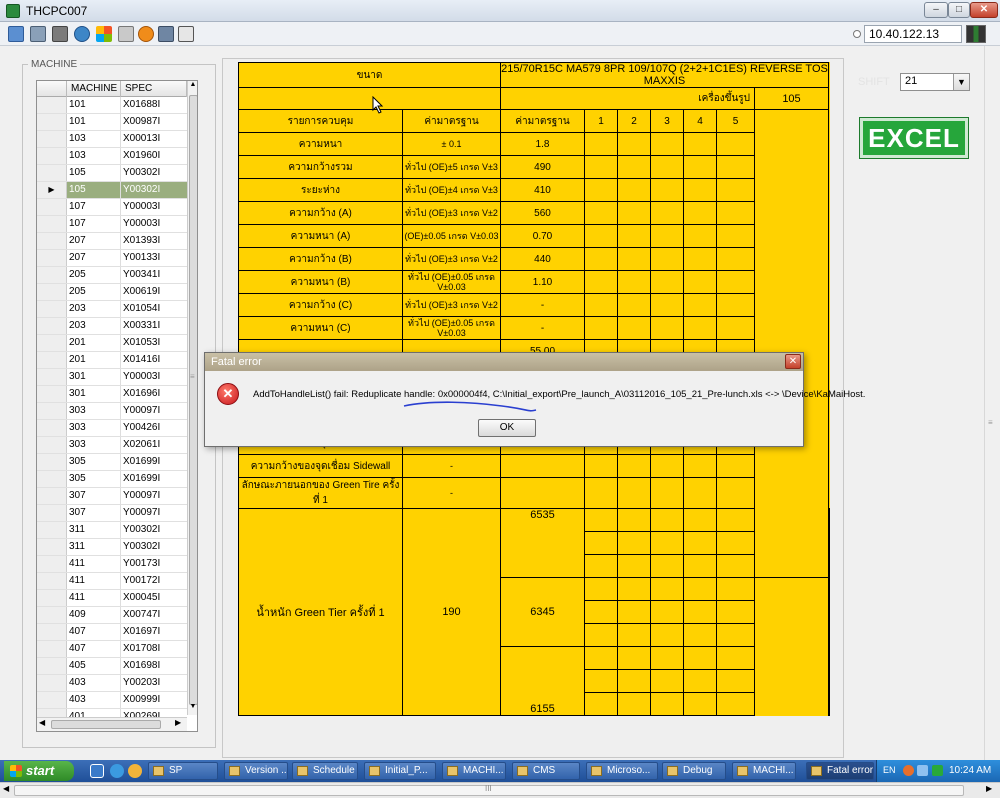 The height and width of the screenshot is (798, 1000). Describe the element at coordinates (154, 89) in the screenshot. I see `column-header-spec: SPEC` at that location.